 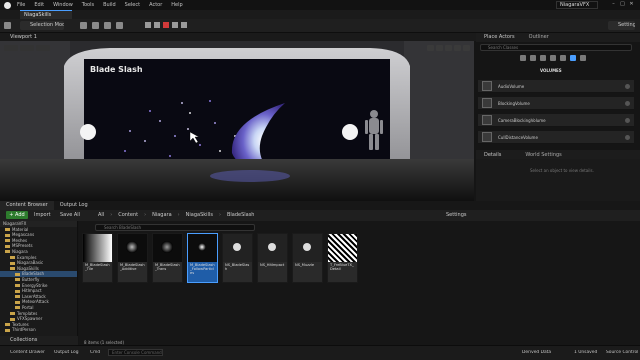 I want to click on all-classes-icon, so click(x=583, y=58).